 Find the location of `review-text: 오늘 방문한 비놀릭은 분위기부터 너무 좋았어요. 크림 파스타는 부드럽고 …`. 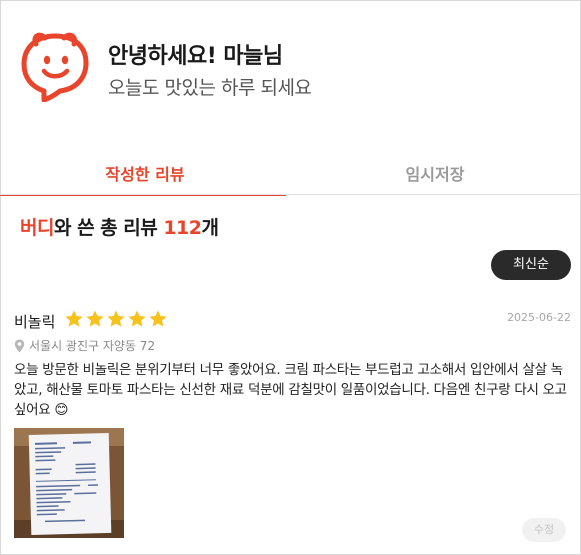

review-text: 오늘 방문한 비놀릭은 분위기부터 너무 좋았어요. 크림 파스타는 부드럽고 … is located at coordinates (290, 390).